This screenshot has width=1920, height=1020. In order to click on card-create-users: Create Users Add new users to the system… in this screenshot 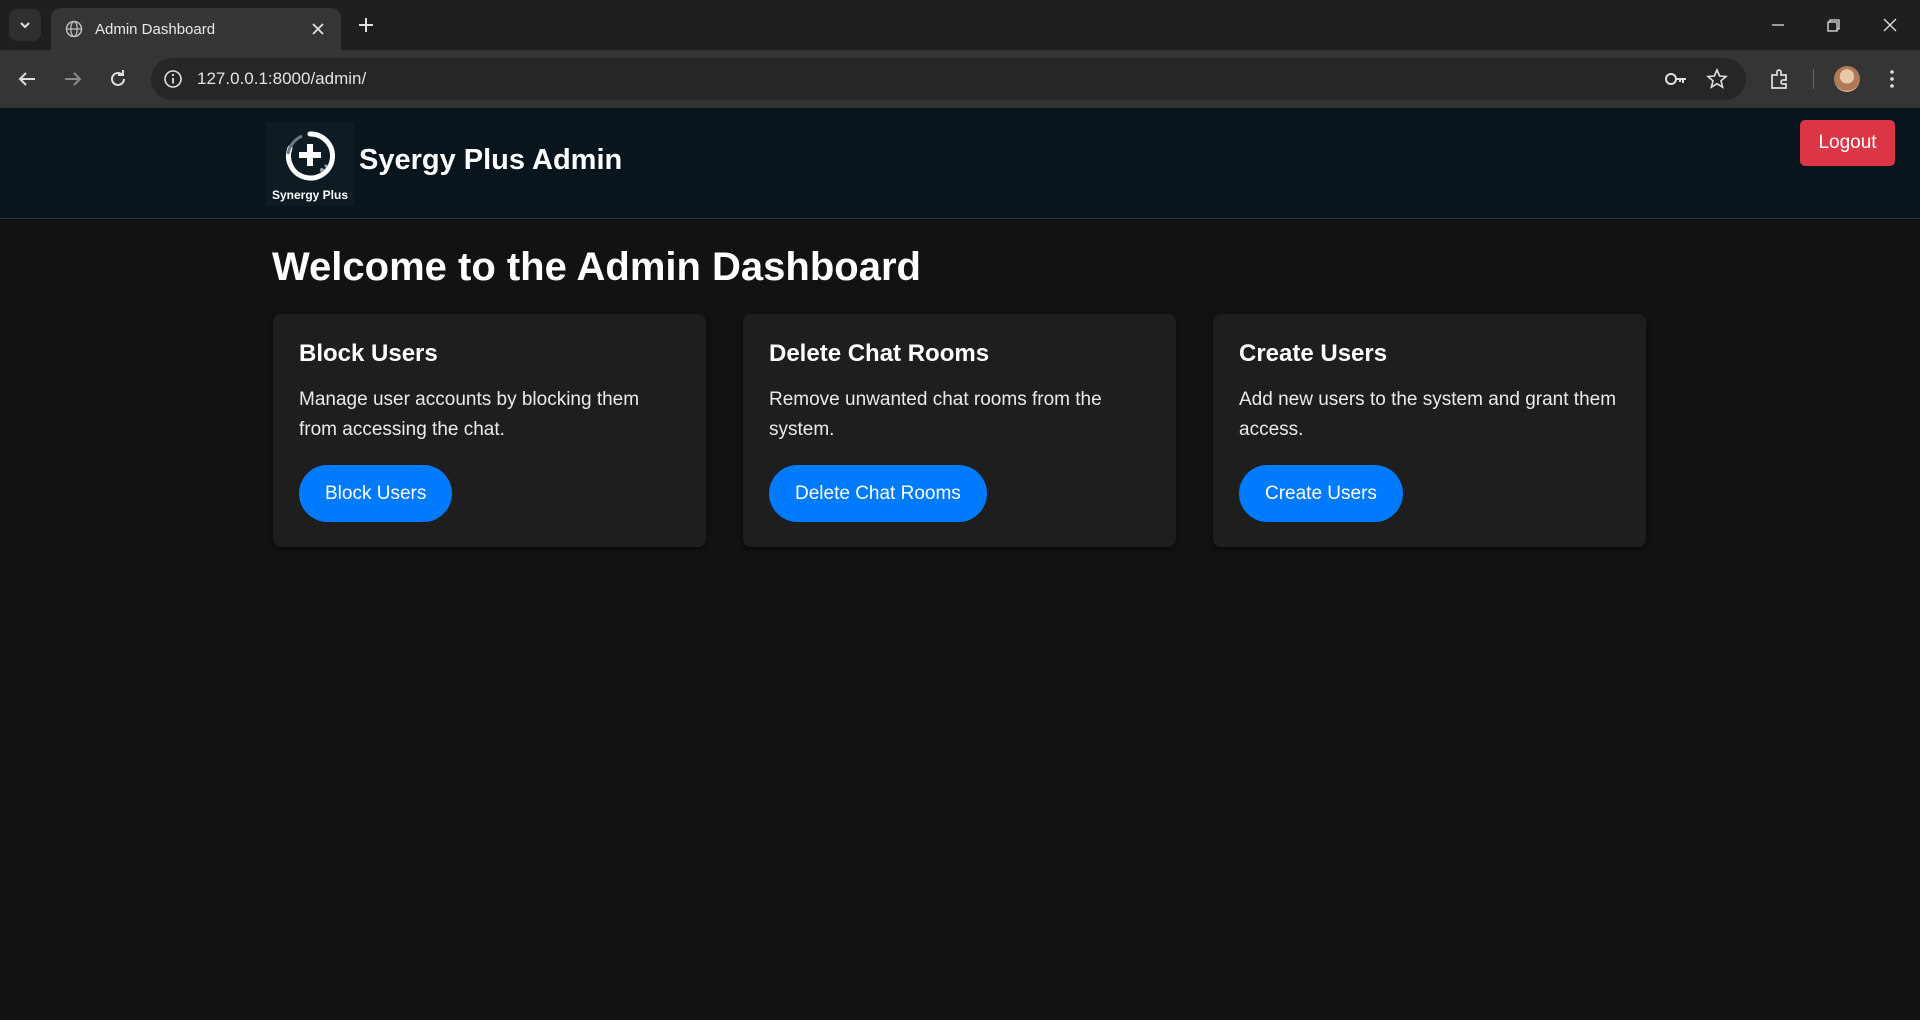, I will do `click(1429, 430)`.